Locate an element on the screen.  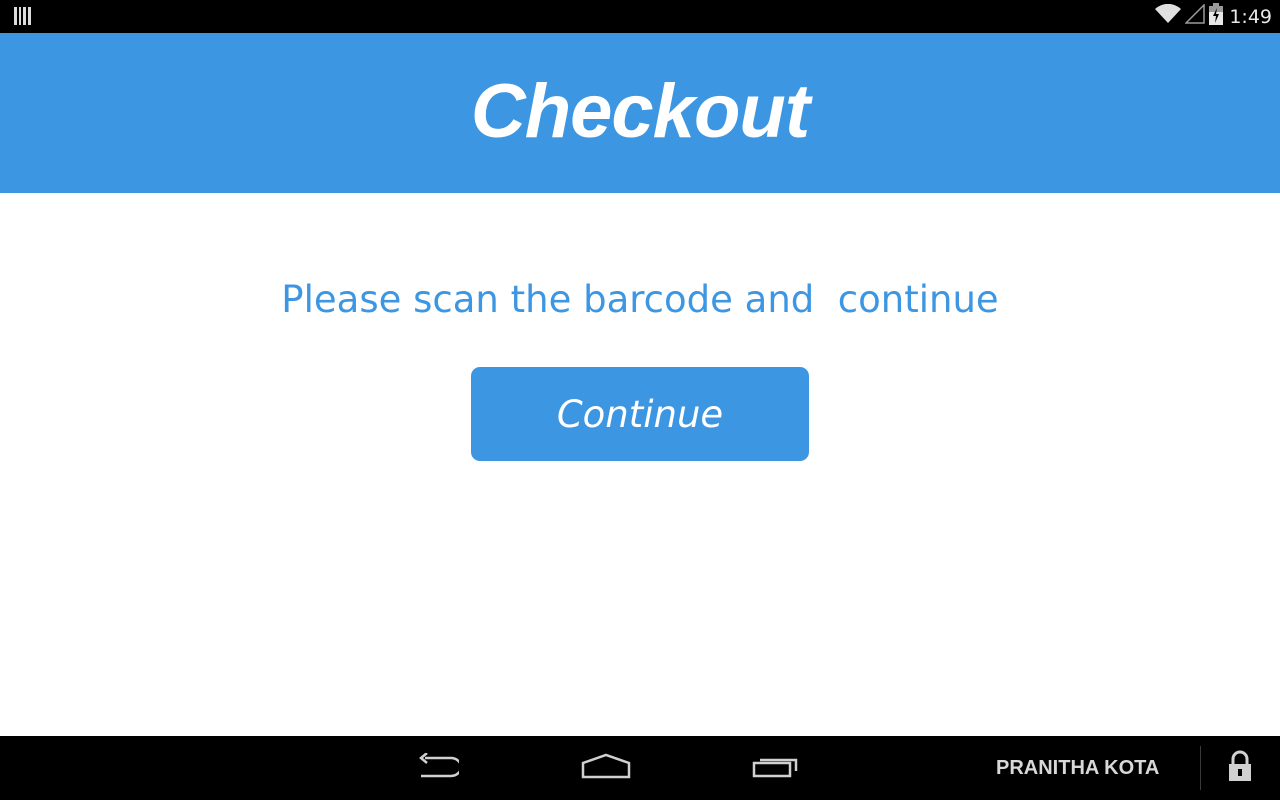
recents-icon is located at coordinates (776, 768).